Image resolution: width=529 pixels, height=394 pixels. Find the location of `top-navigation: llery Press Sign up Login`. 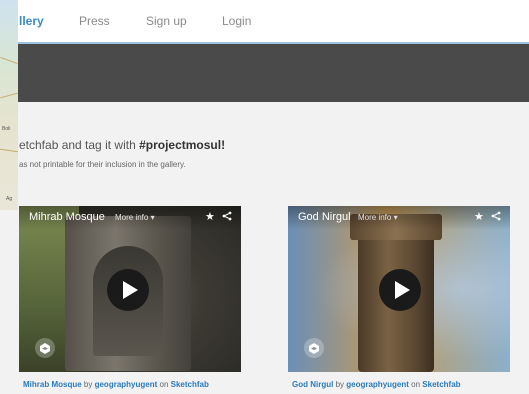

top-navigation: llery Press Sign up Login is located at coordinates (264, 22).